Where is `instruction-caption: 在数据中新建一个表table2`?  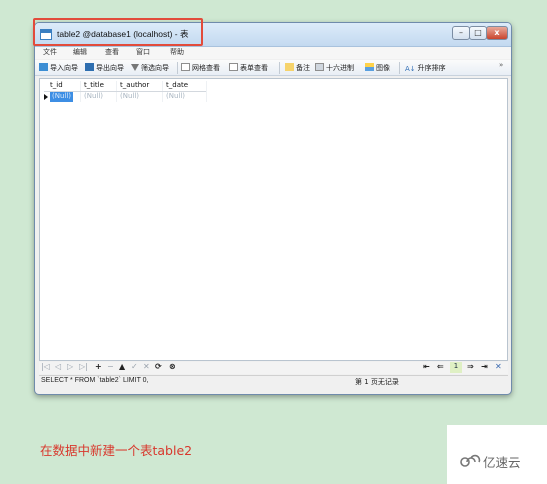
instruction-caption: 在数据中新建一个表table2 is located at coordinates (116, 450).